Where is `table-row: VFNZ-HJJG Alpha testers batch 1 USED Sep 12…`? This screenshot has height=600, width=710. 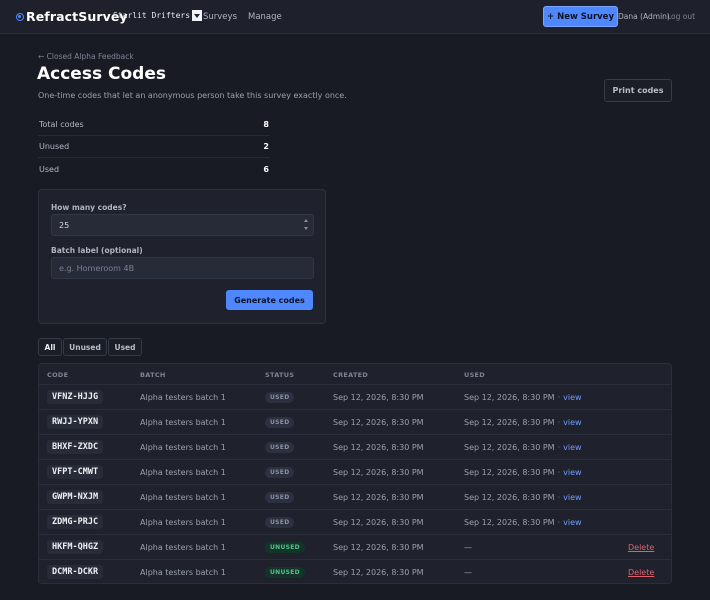 table-row: VFNZ-HJJG Alpha testers batch 1 USED Sep 12… is located at coordinates (355, 397).